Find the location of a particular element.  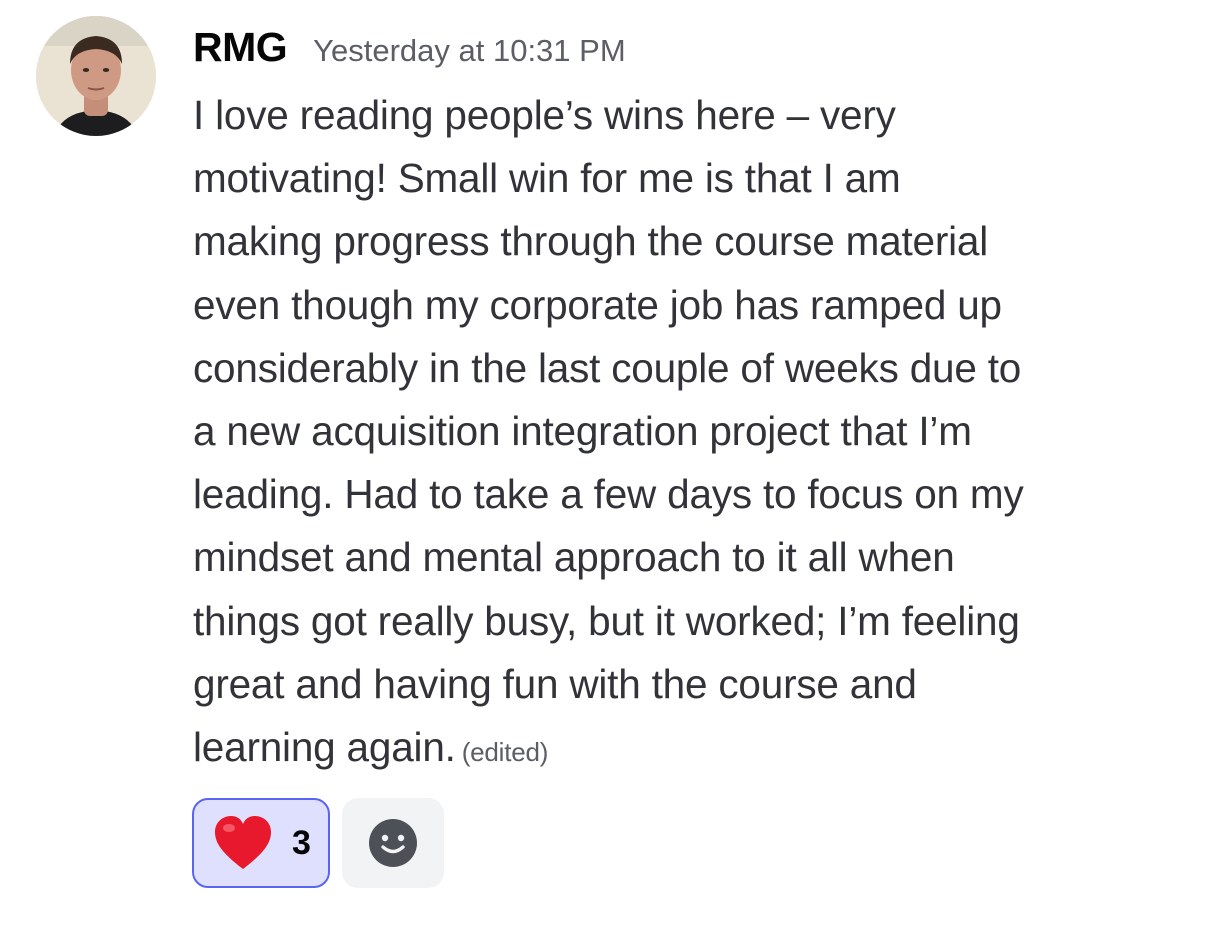

author-name: RMG is located at coordinates (240, 47).